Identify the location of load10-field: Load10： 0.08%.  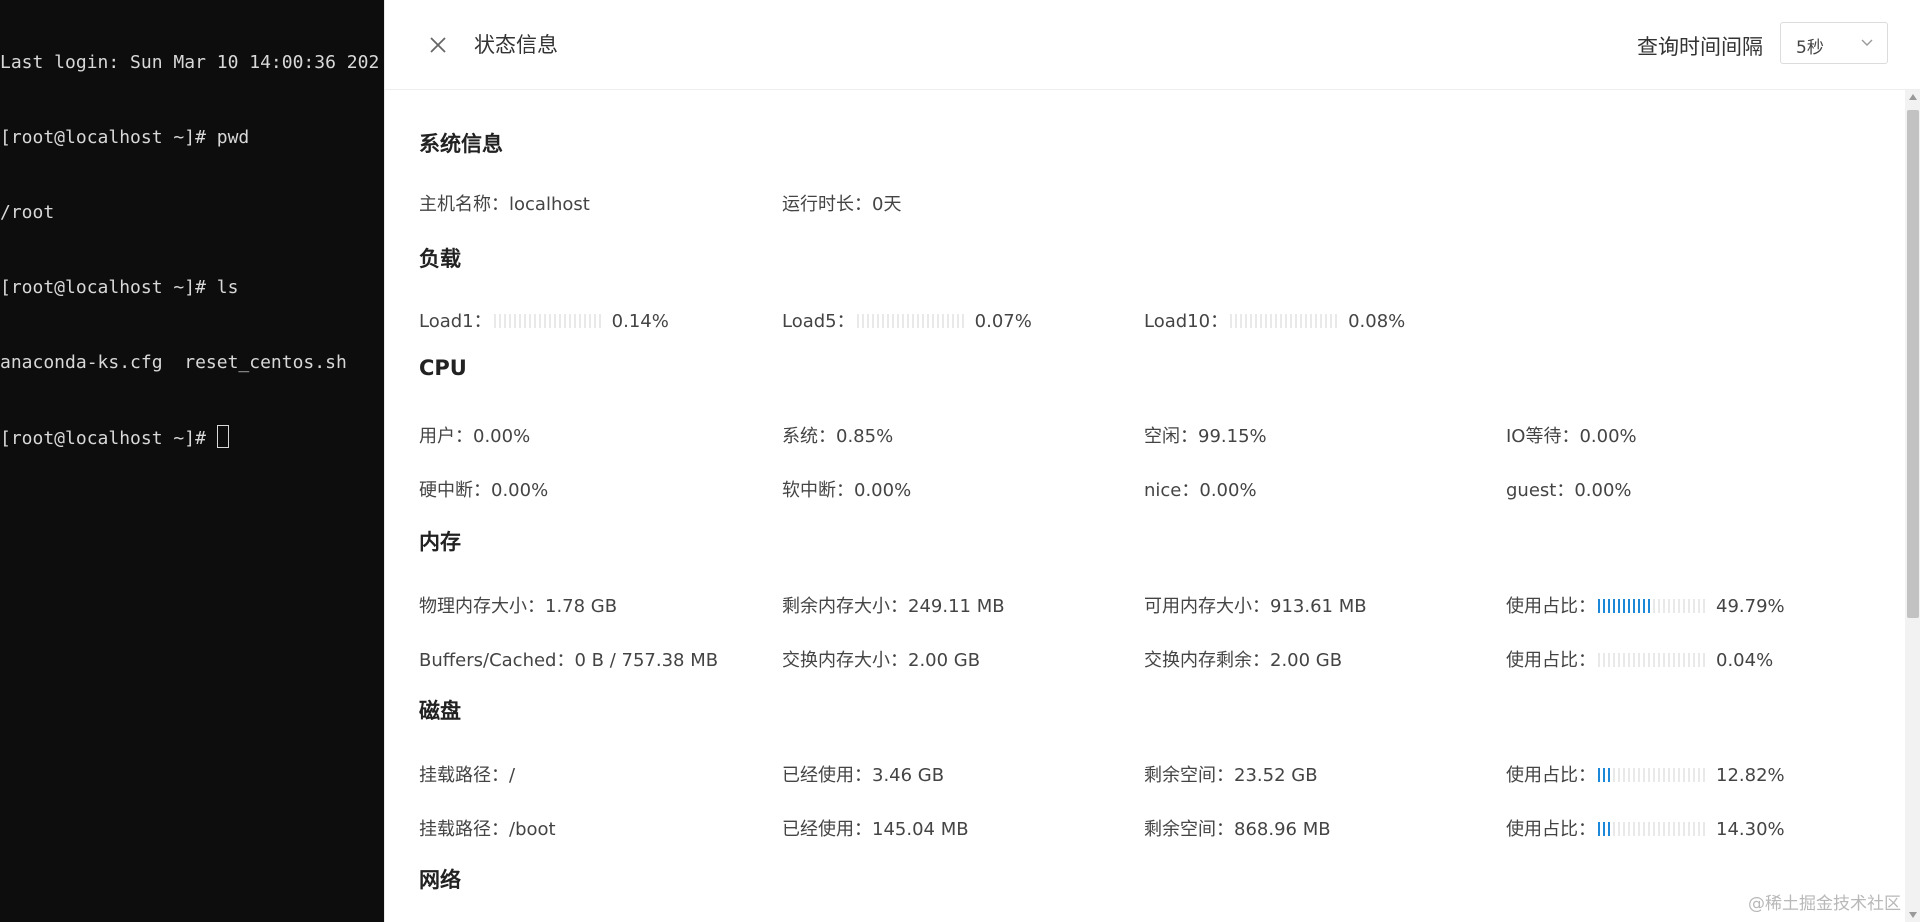
(1274, 320).